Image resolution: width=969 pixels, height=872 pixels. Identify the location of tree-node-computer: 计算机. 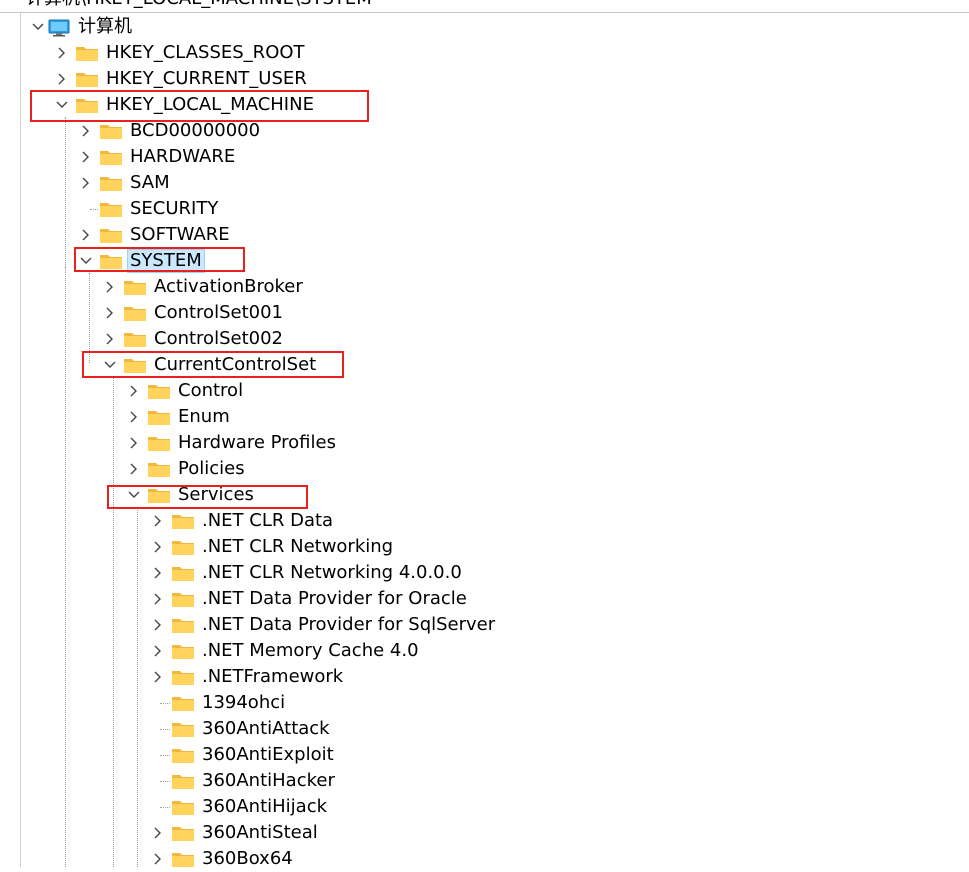
(82, 27).